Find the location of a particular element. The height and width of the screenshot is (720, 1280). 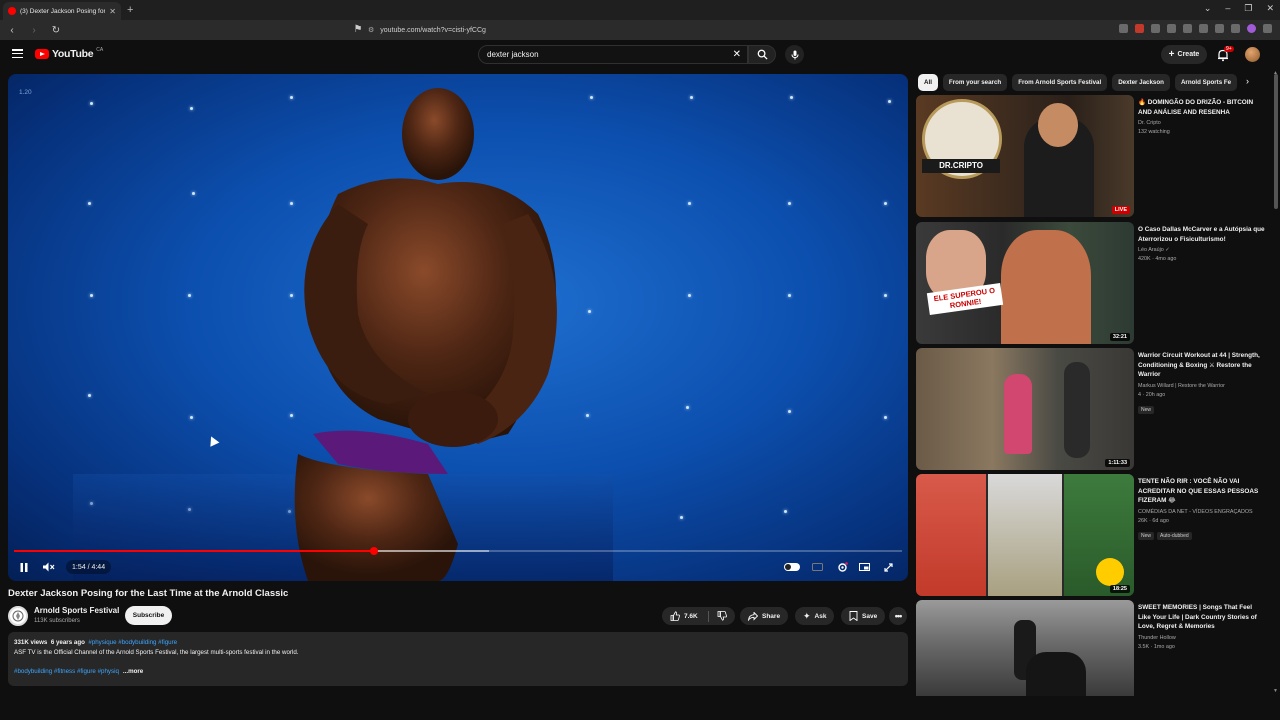

fullscreen-button is located at coordinates (888, 567).